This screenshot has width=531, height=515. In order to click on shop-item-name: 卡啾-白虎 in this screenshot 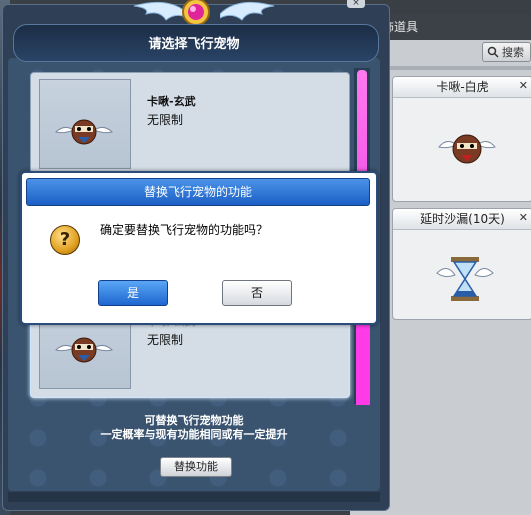, I will do `click(462, 87)`.